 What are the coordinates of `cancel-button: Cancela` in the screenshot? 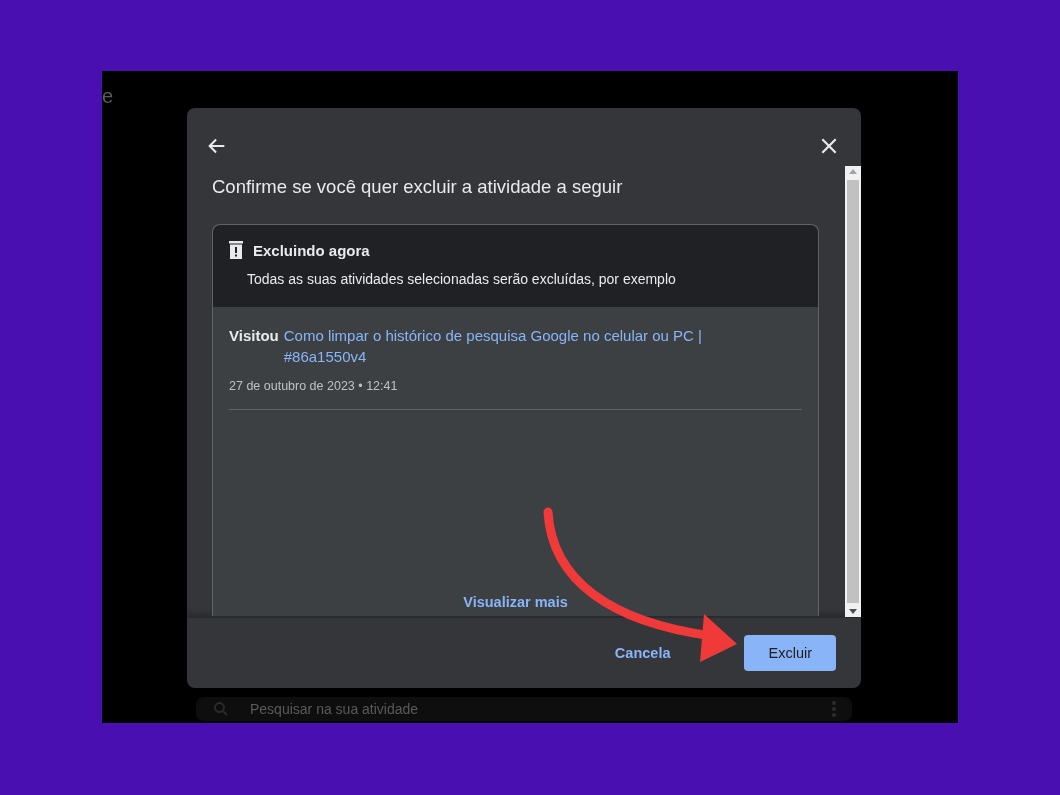 It's located at (642, 653).